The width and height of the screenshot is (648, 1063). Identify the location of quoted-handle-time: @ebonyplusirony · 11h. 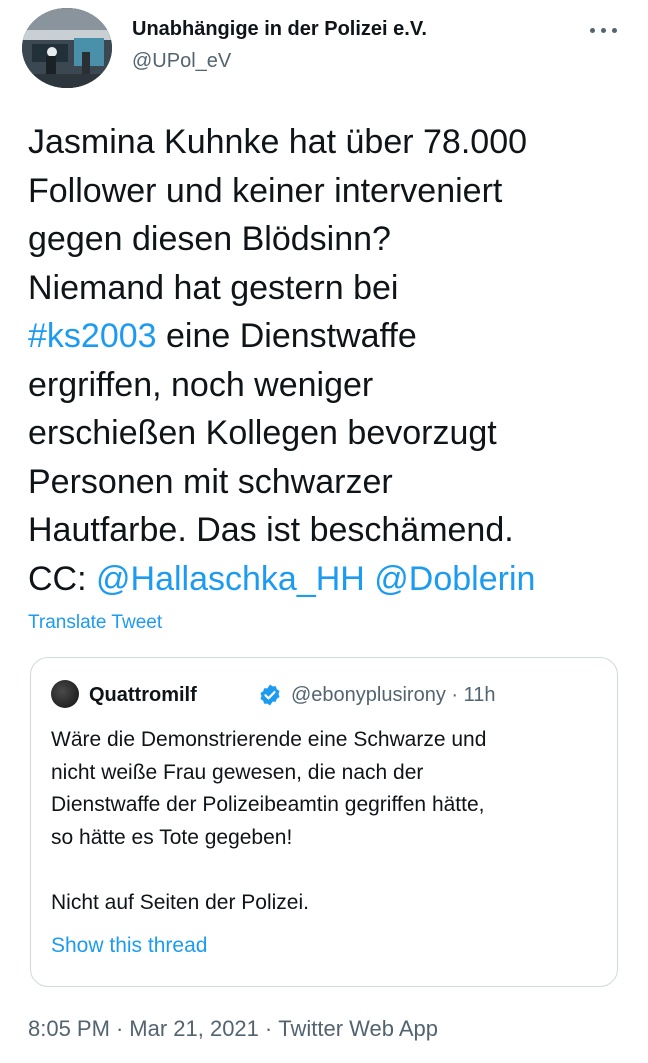
(393, 695).